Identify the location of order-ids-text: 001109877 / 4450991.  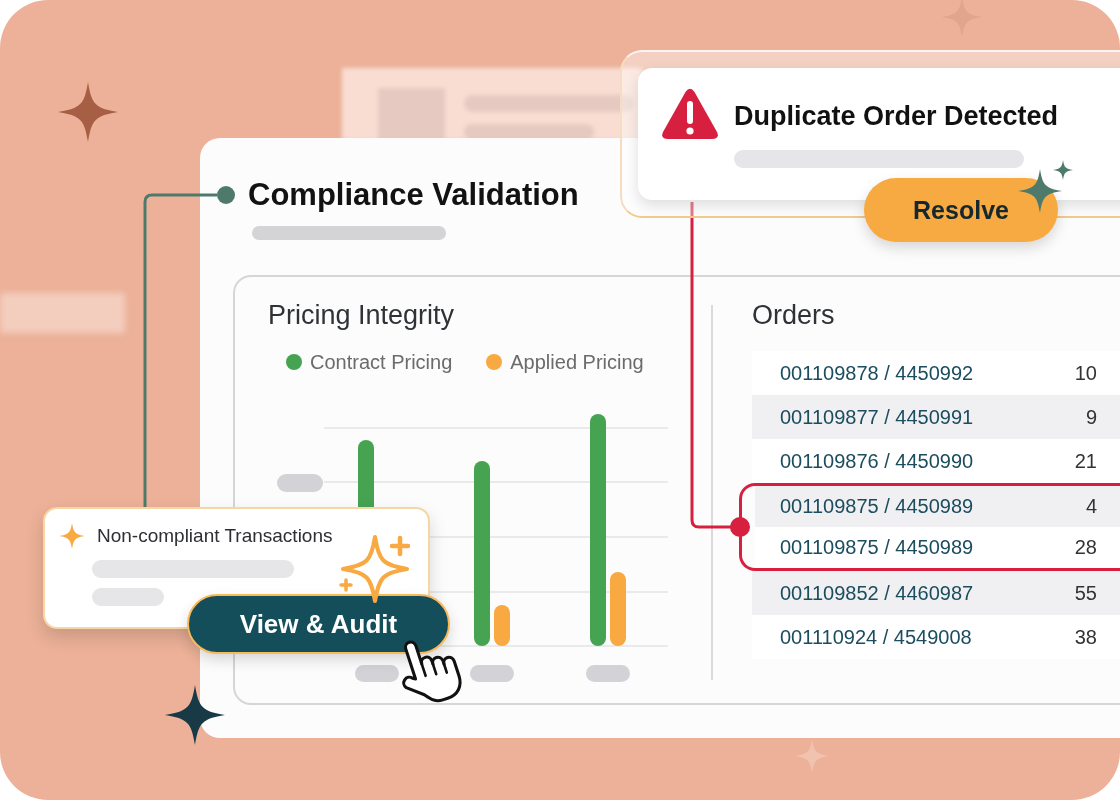
(877, 417).